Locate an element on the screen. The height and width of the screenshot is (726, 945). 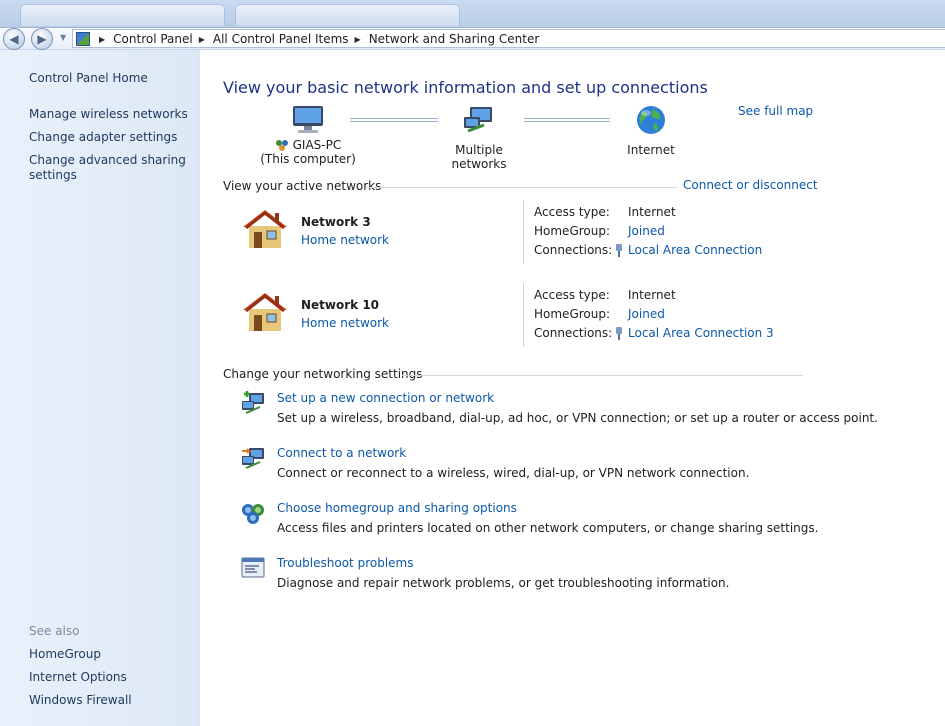
control-panel-icon is located at coordinates (83, 39).